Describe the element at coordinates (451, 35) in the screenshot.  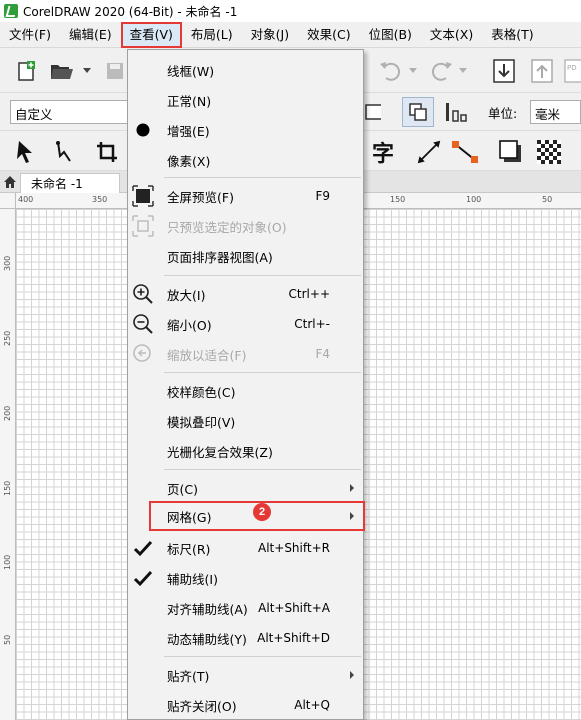
I see `menu-text: 文本(X)` at that location.